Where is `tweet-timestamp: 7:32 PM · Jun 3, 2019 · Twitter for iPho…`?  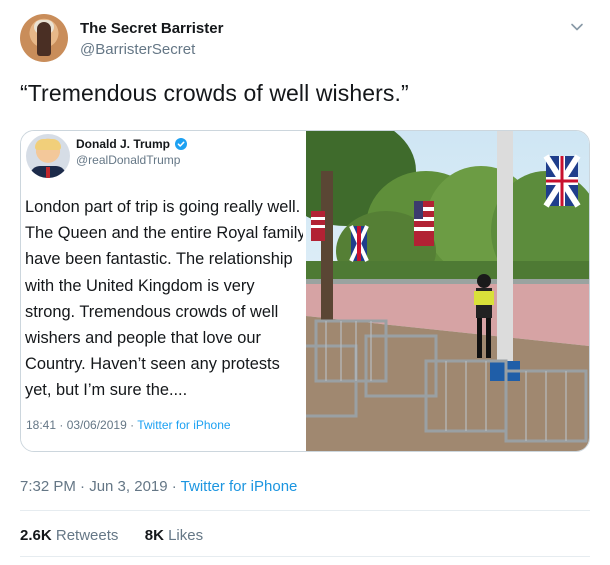
tweet-timestamp: 7:32 PM · Jun 3, 2019 · Twitter for iPho… is located at coordinates (158, 486).